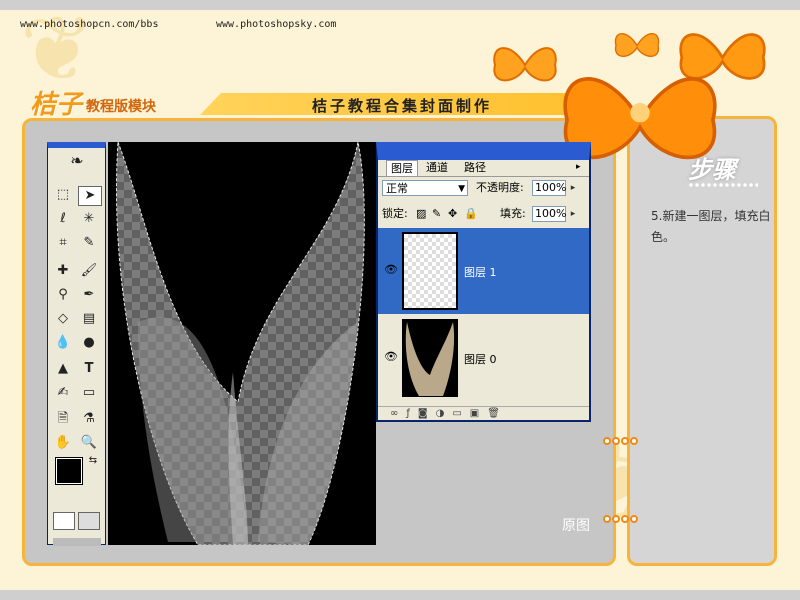 The image size is (800, 600). What do you see at coordinates (121, 107) in the screenshot?
I see `brand-subtitle: 教程版模块` at bounding box center [121, 107].